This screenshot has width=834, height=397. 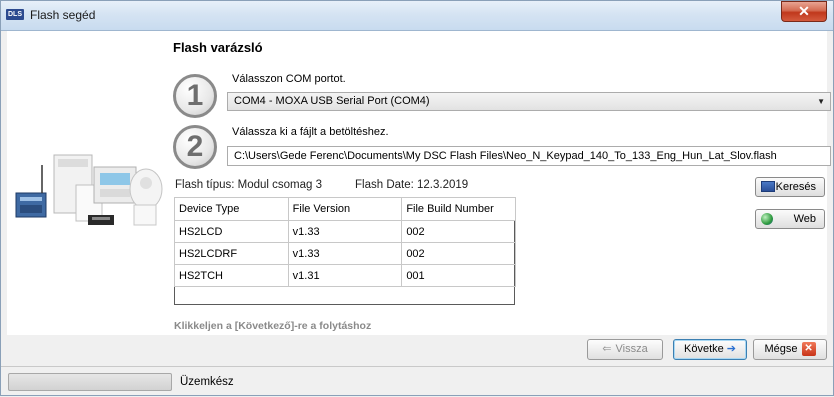 I want to click on cancel-button-label: Mégse, so click(x=781, y=349).